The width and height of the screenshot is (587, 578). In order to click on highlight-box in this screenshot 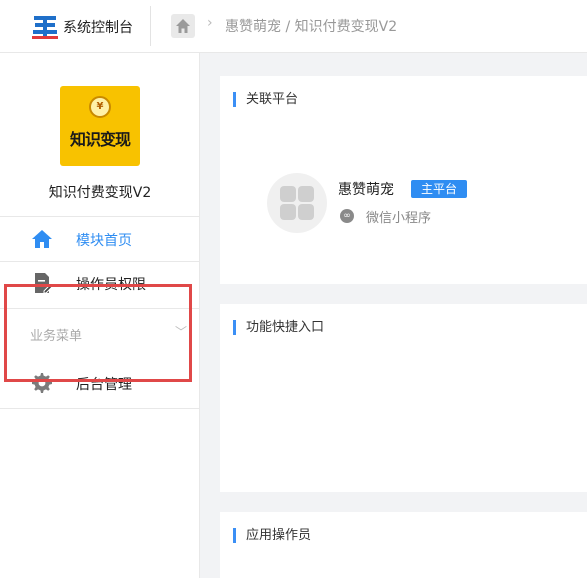, I will do `click(98, 333)`.